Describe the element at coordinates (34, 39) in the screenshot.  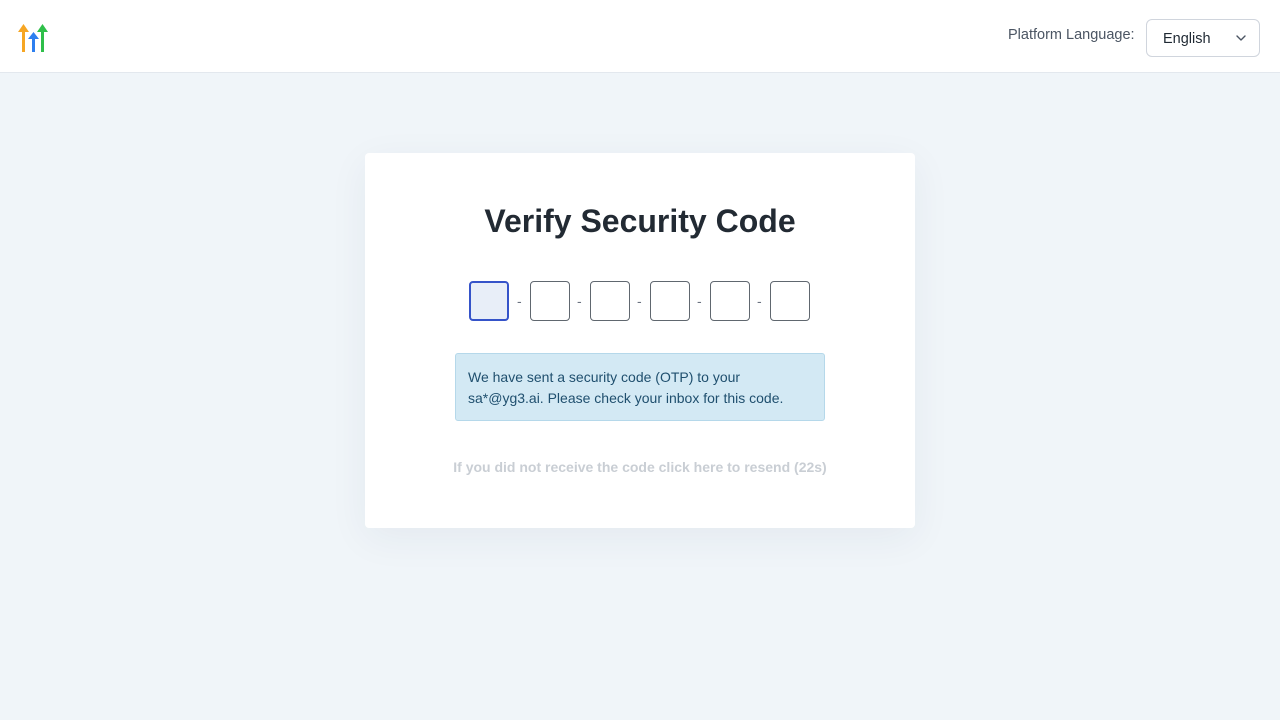
I see `logo-icon` at that location.